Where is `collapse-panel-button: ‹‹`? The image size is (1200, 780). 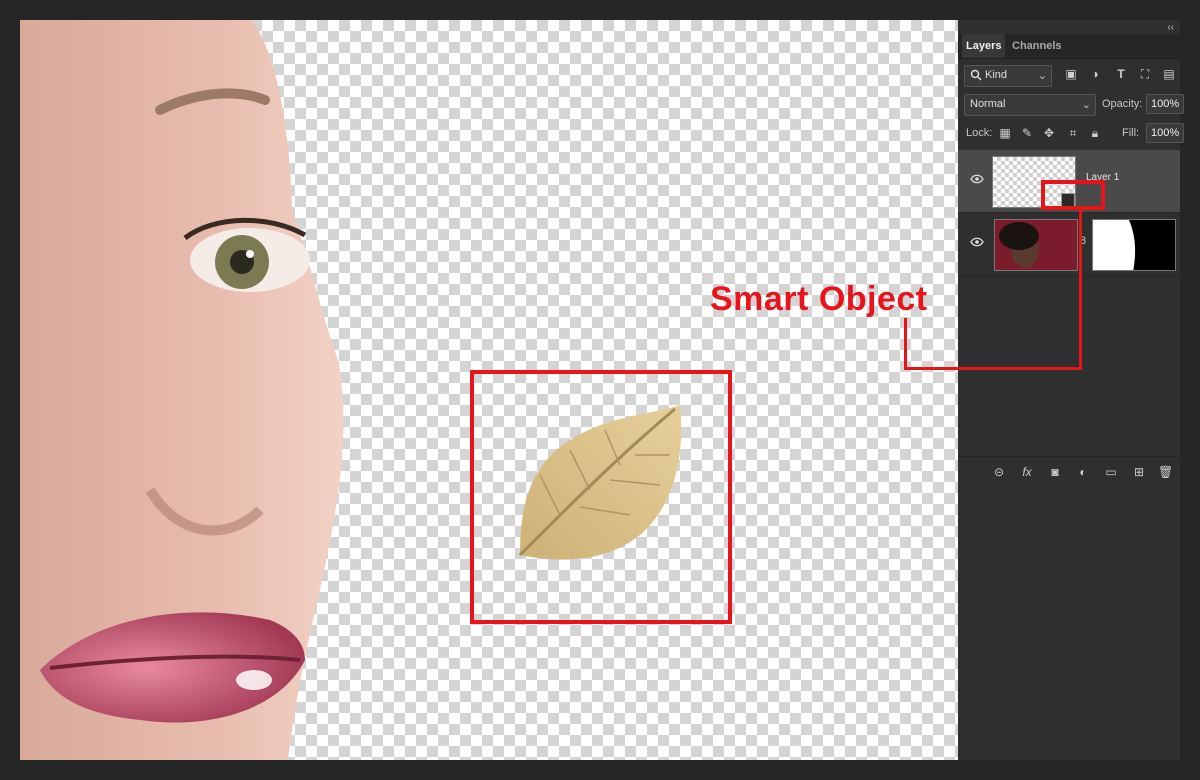
collapse-panel-button: ‹‹ is located at coordinates (1170, 27).